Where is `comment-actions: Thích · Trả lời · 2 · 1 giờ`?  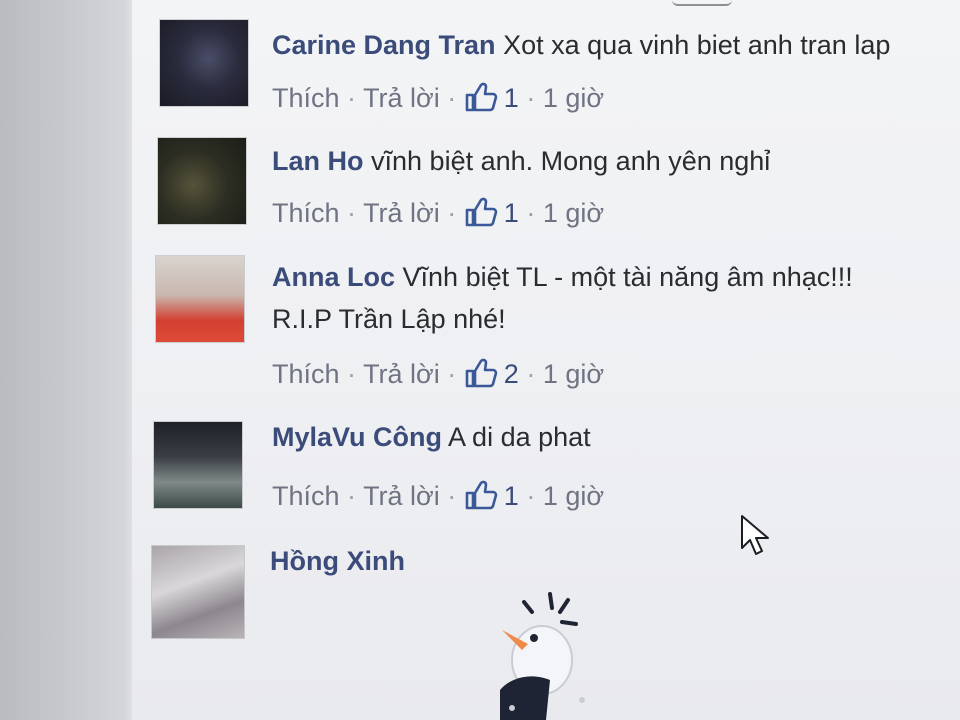
comment-actions: Thích · Trả lời · 2 · 1 giờ is located at coordinates (438, 374).